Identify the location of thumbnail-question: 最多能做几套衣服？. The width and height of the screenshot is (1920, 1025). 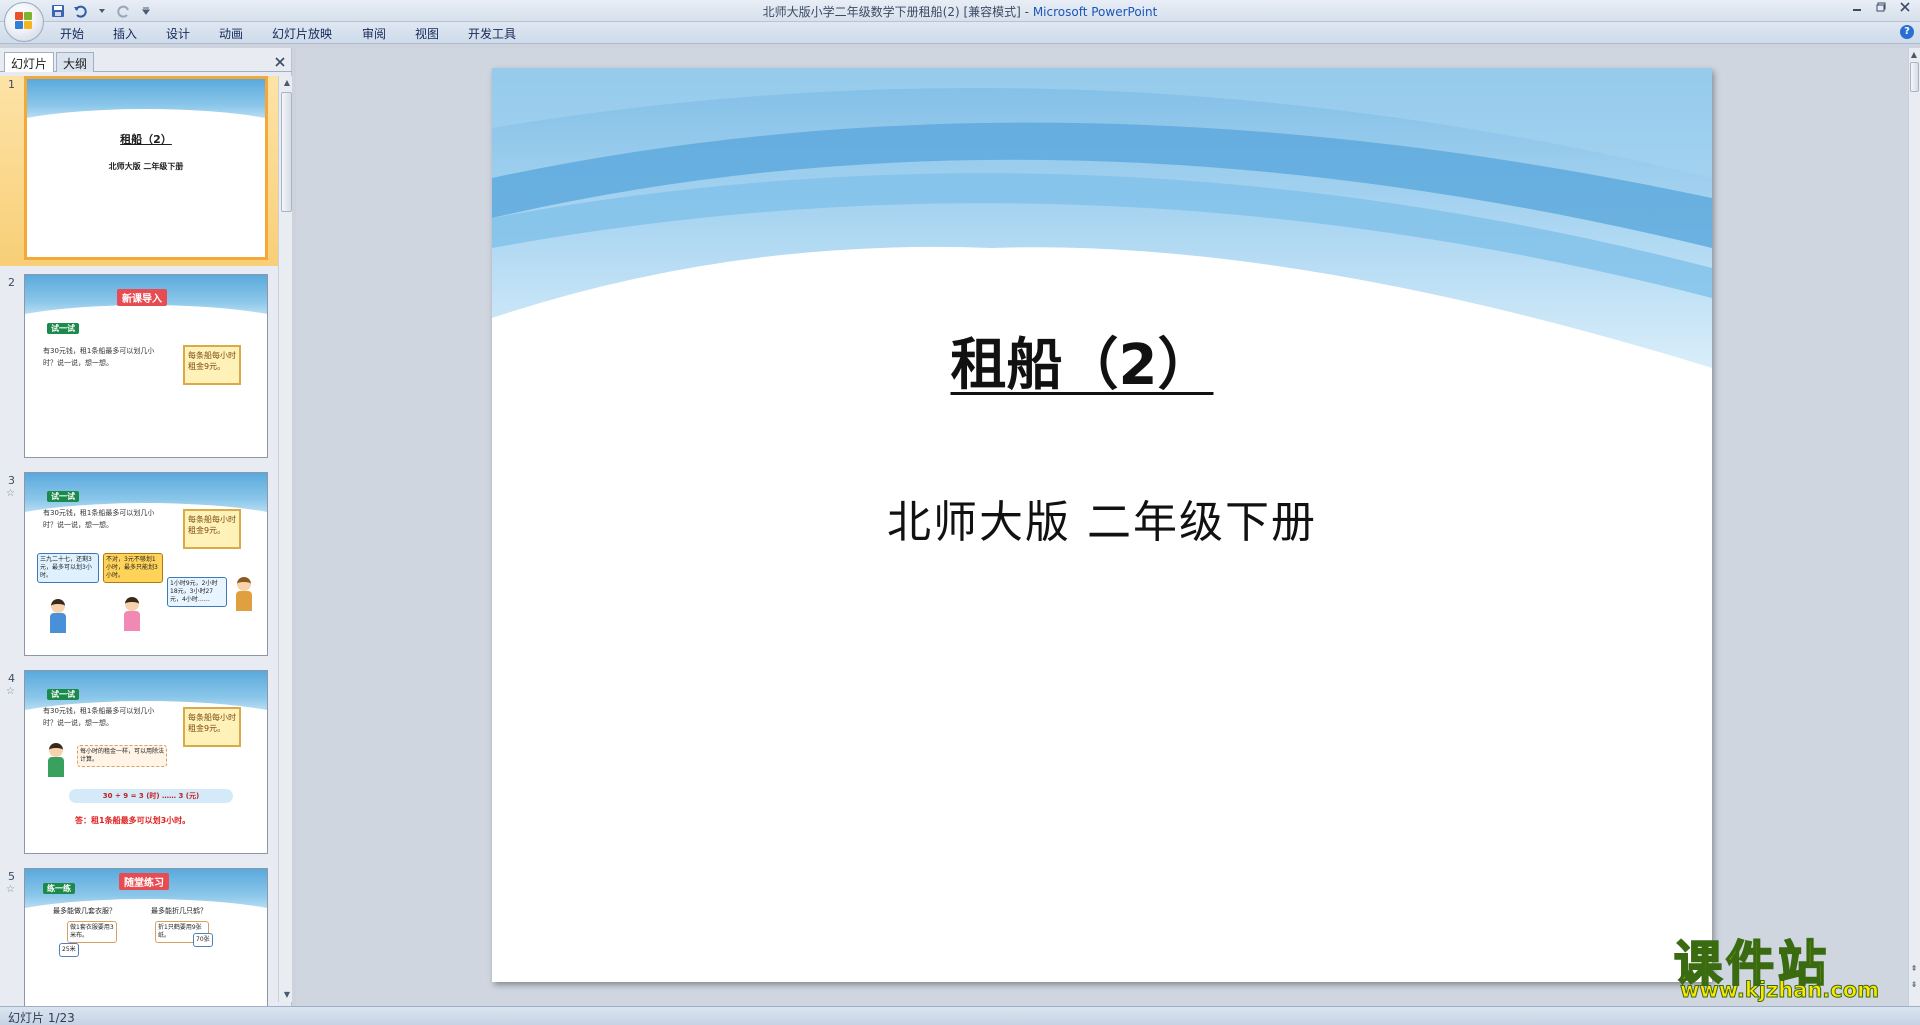
(84, 911).